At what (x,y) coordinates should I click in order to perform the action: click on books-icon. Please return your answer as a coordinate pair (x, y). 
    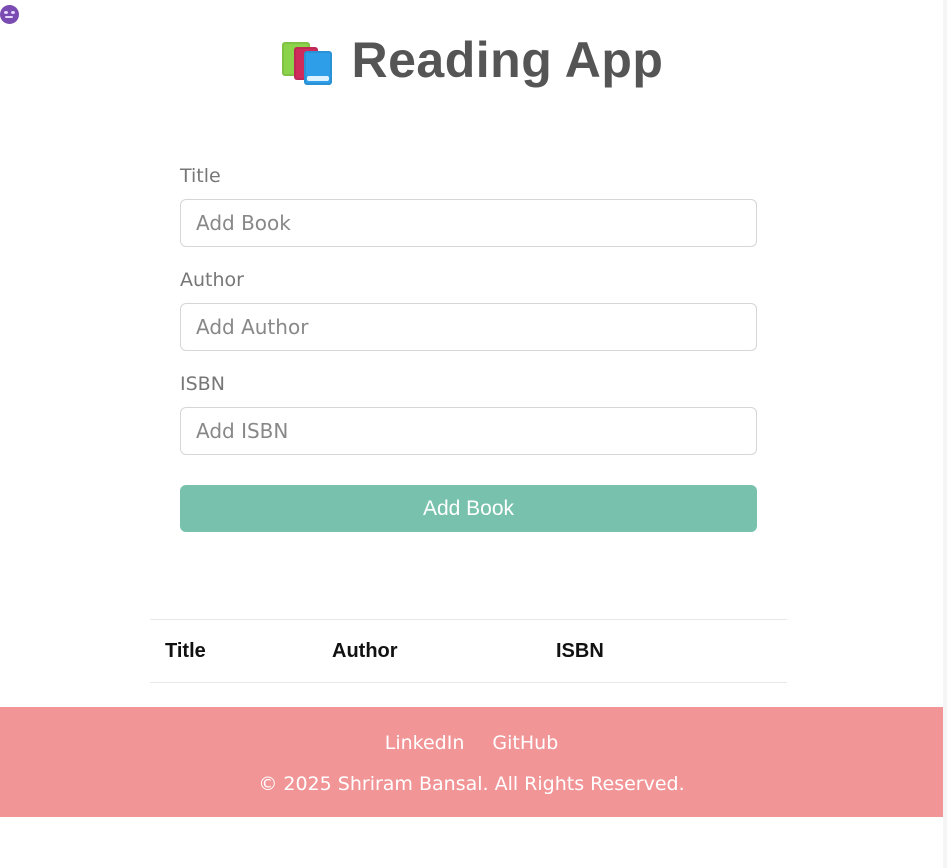
    Looking at the image, I should click on (307, 60).